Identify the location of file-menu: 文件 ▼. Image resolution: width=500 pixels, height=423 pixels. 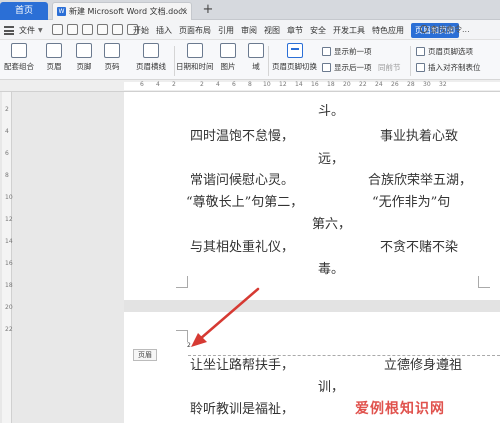
(23, 30).